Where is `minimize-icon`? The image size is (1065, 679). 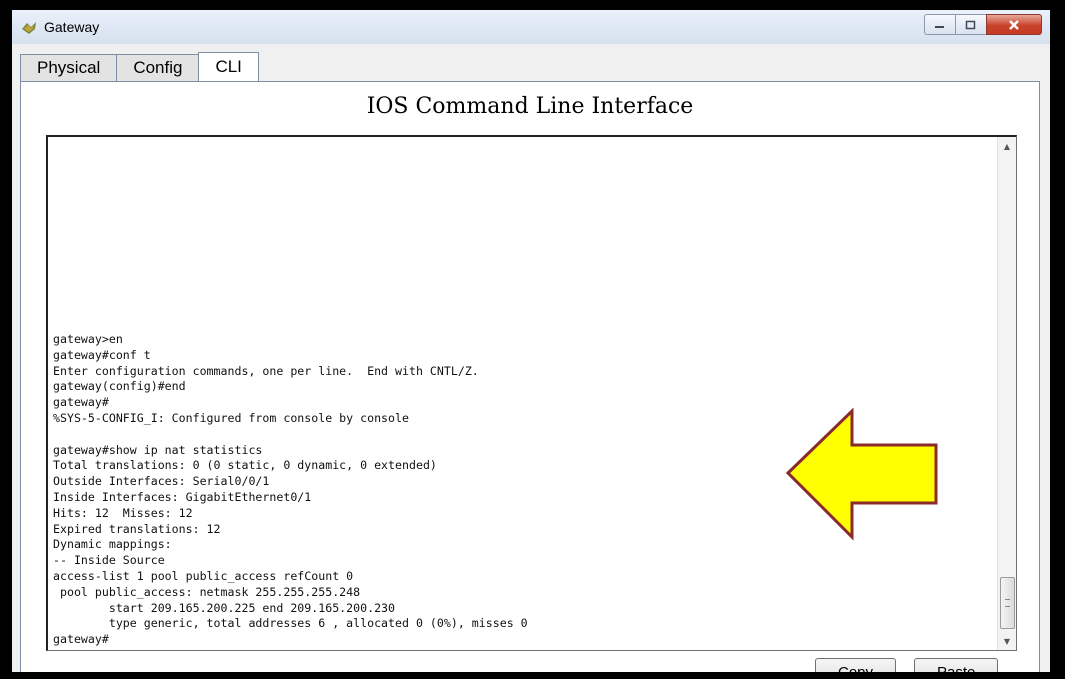 minimize-icon is located at coordinates (939, 26).